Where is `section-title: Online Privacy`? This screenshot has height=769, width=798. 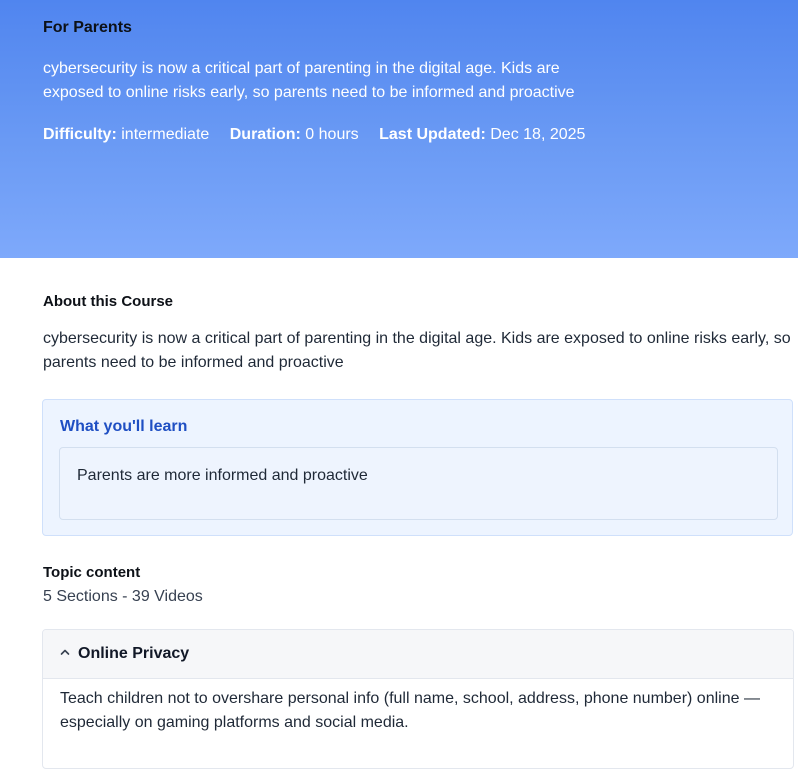 section-title: Online Privacy is located at coordinates (134, 653).